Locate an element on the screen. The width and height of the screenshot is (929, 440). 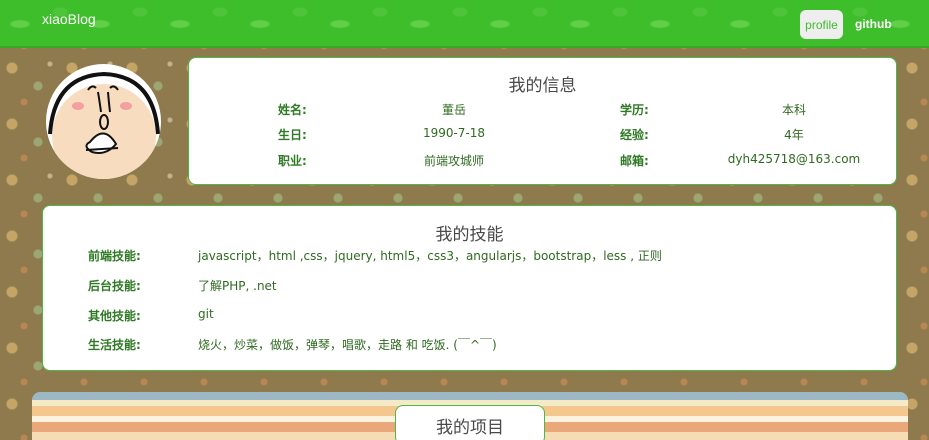
info-label-experience: 经验: is located at coordinates (634, 135).